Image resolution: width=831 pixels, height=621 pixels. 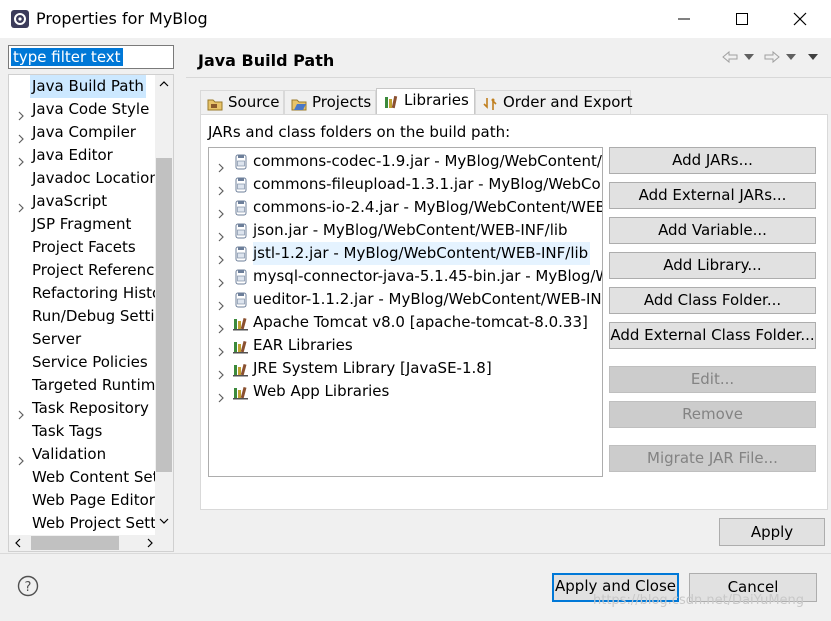 I want to click on library-row: json.jar - MyBlog/WebContent/WEB-INF/lib, so click(x=405, y=230).